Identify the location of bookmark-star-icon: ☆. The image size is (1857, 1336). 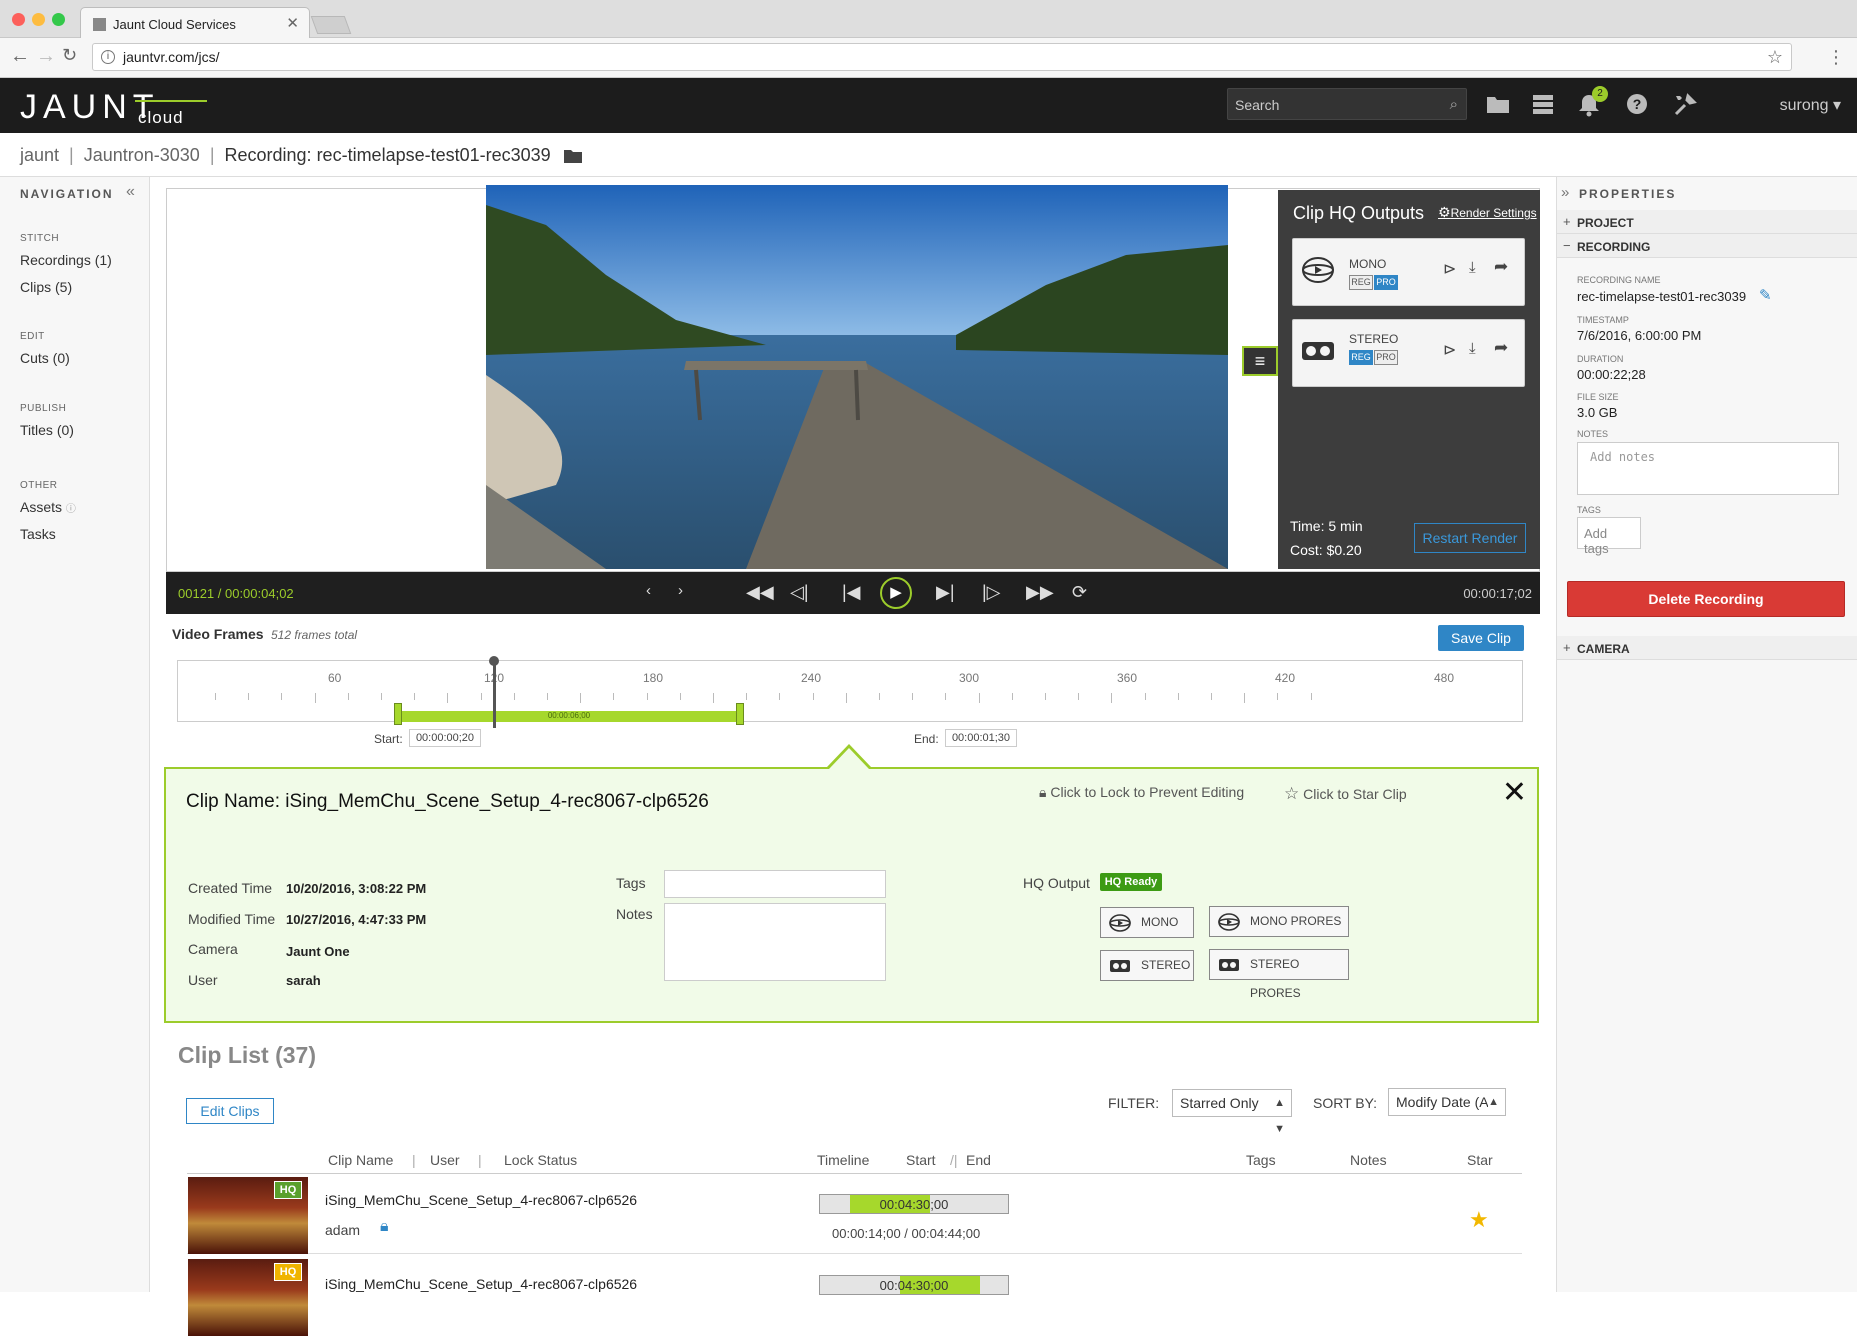
(1775, 57).